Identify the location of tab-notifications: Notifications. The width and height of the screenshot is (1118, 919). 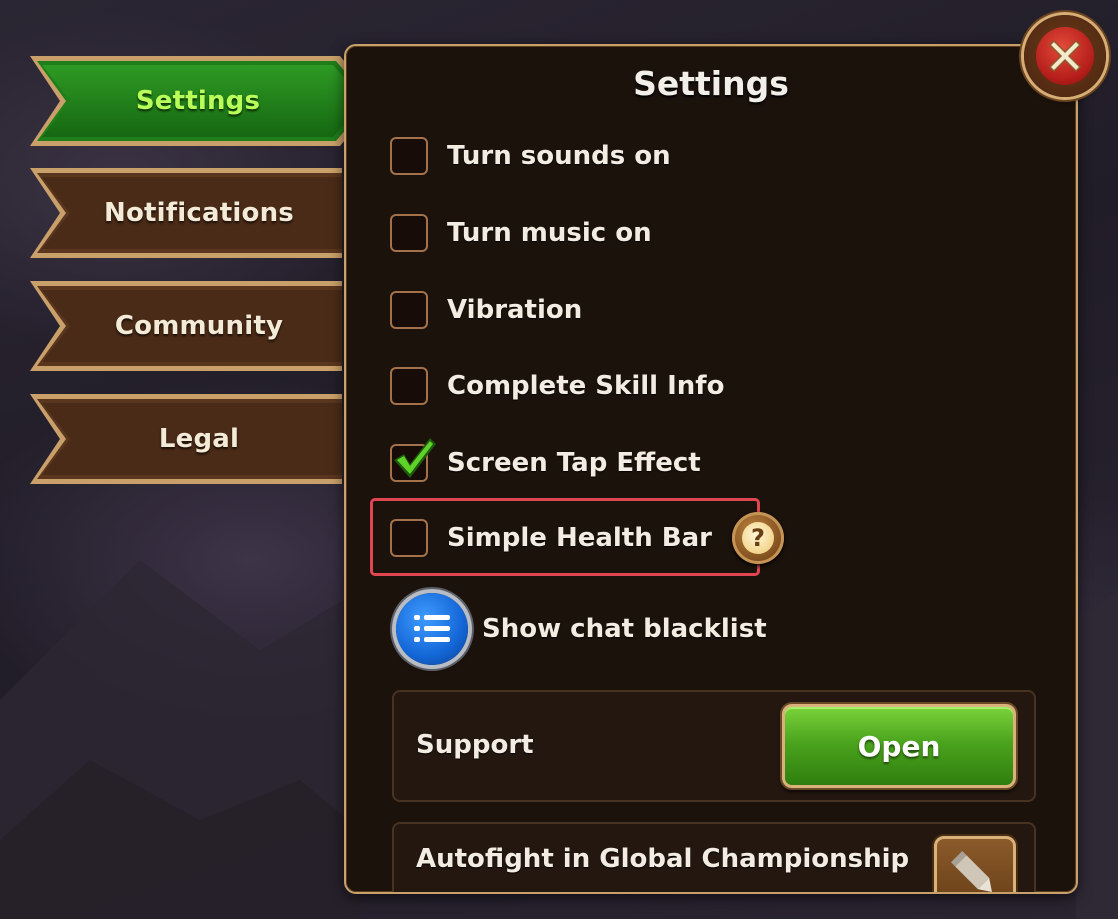
(185, 213).